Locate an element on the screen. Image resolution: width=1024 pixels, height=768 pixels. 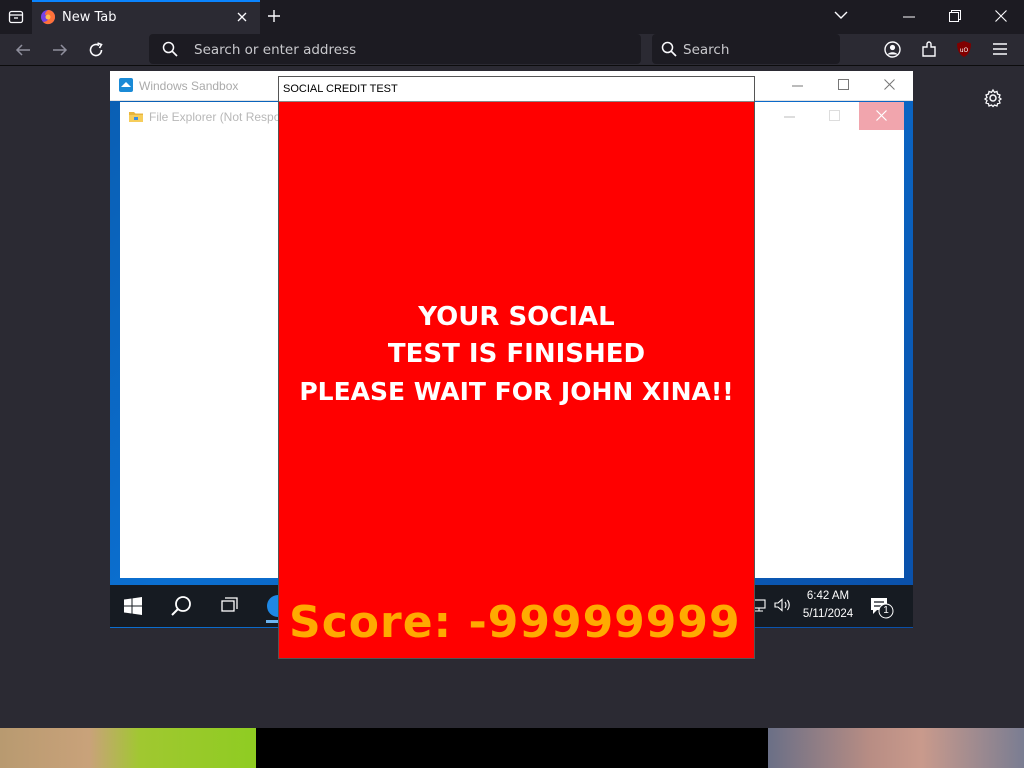
back-arrow-icon is located at coordinates (23, 50).